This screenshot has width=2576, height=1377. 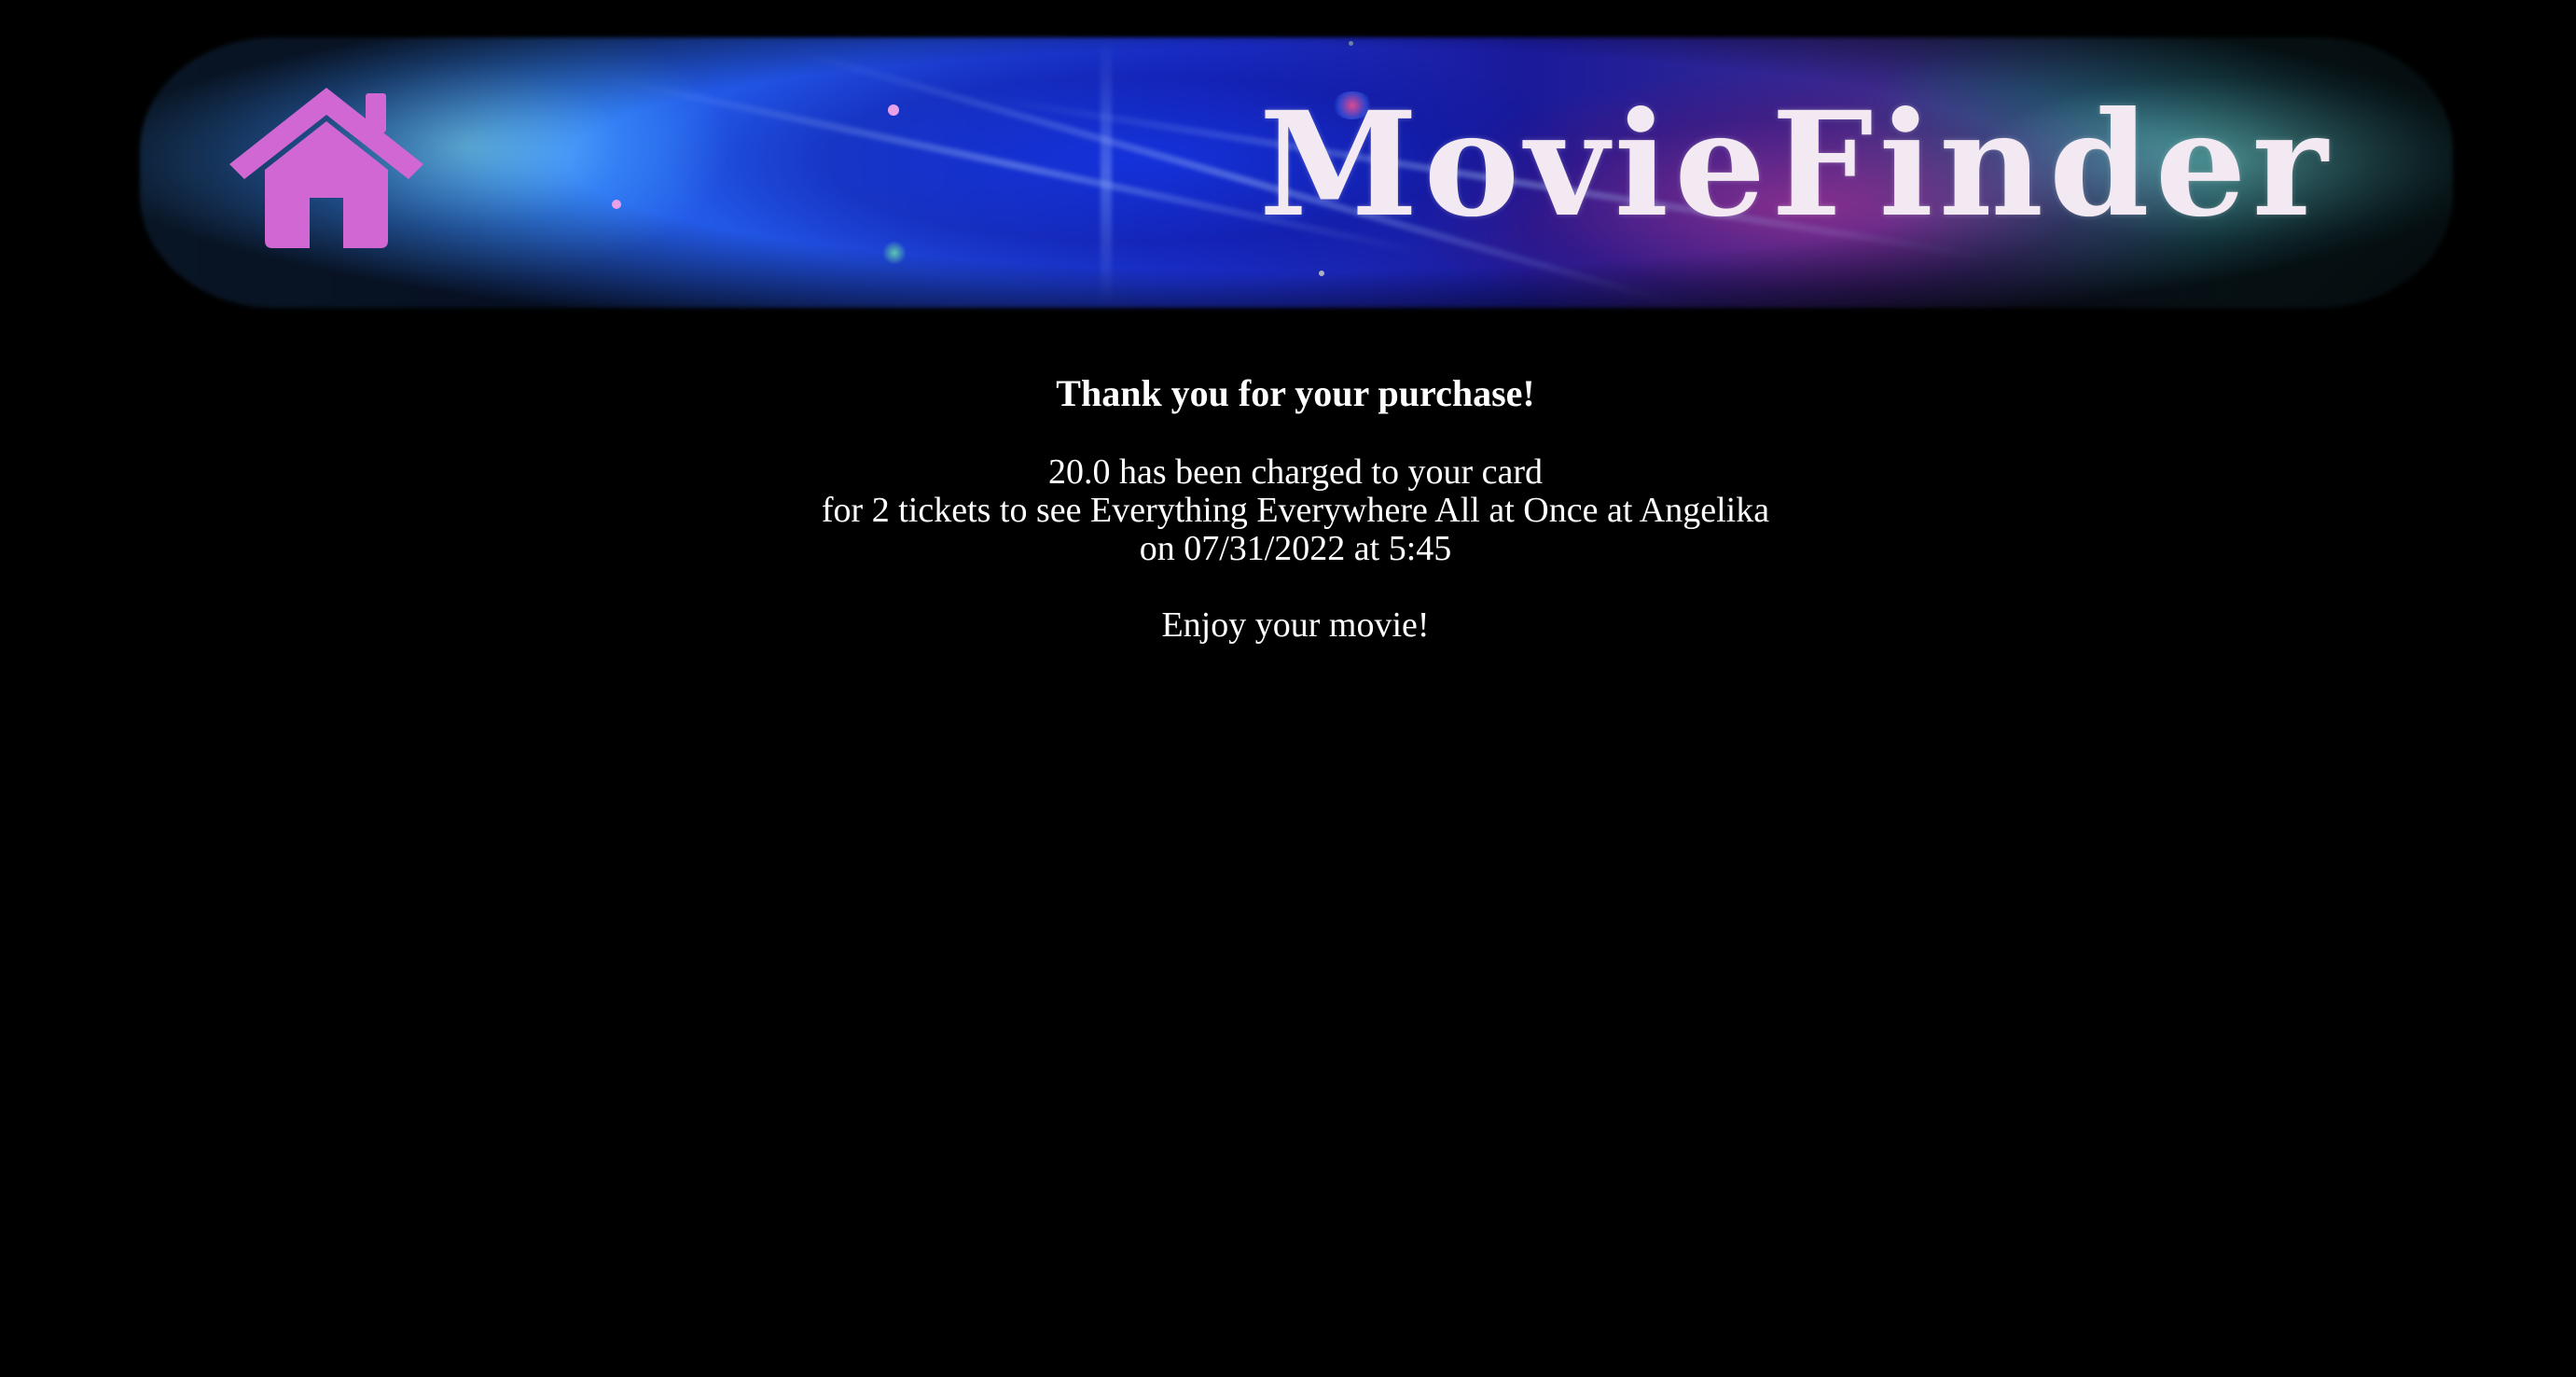 I want to click on charge-amount-text: 20.0 has been charged to your card, so click(x=1295, y=472).